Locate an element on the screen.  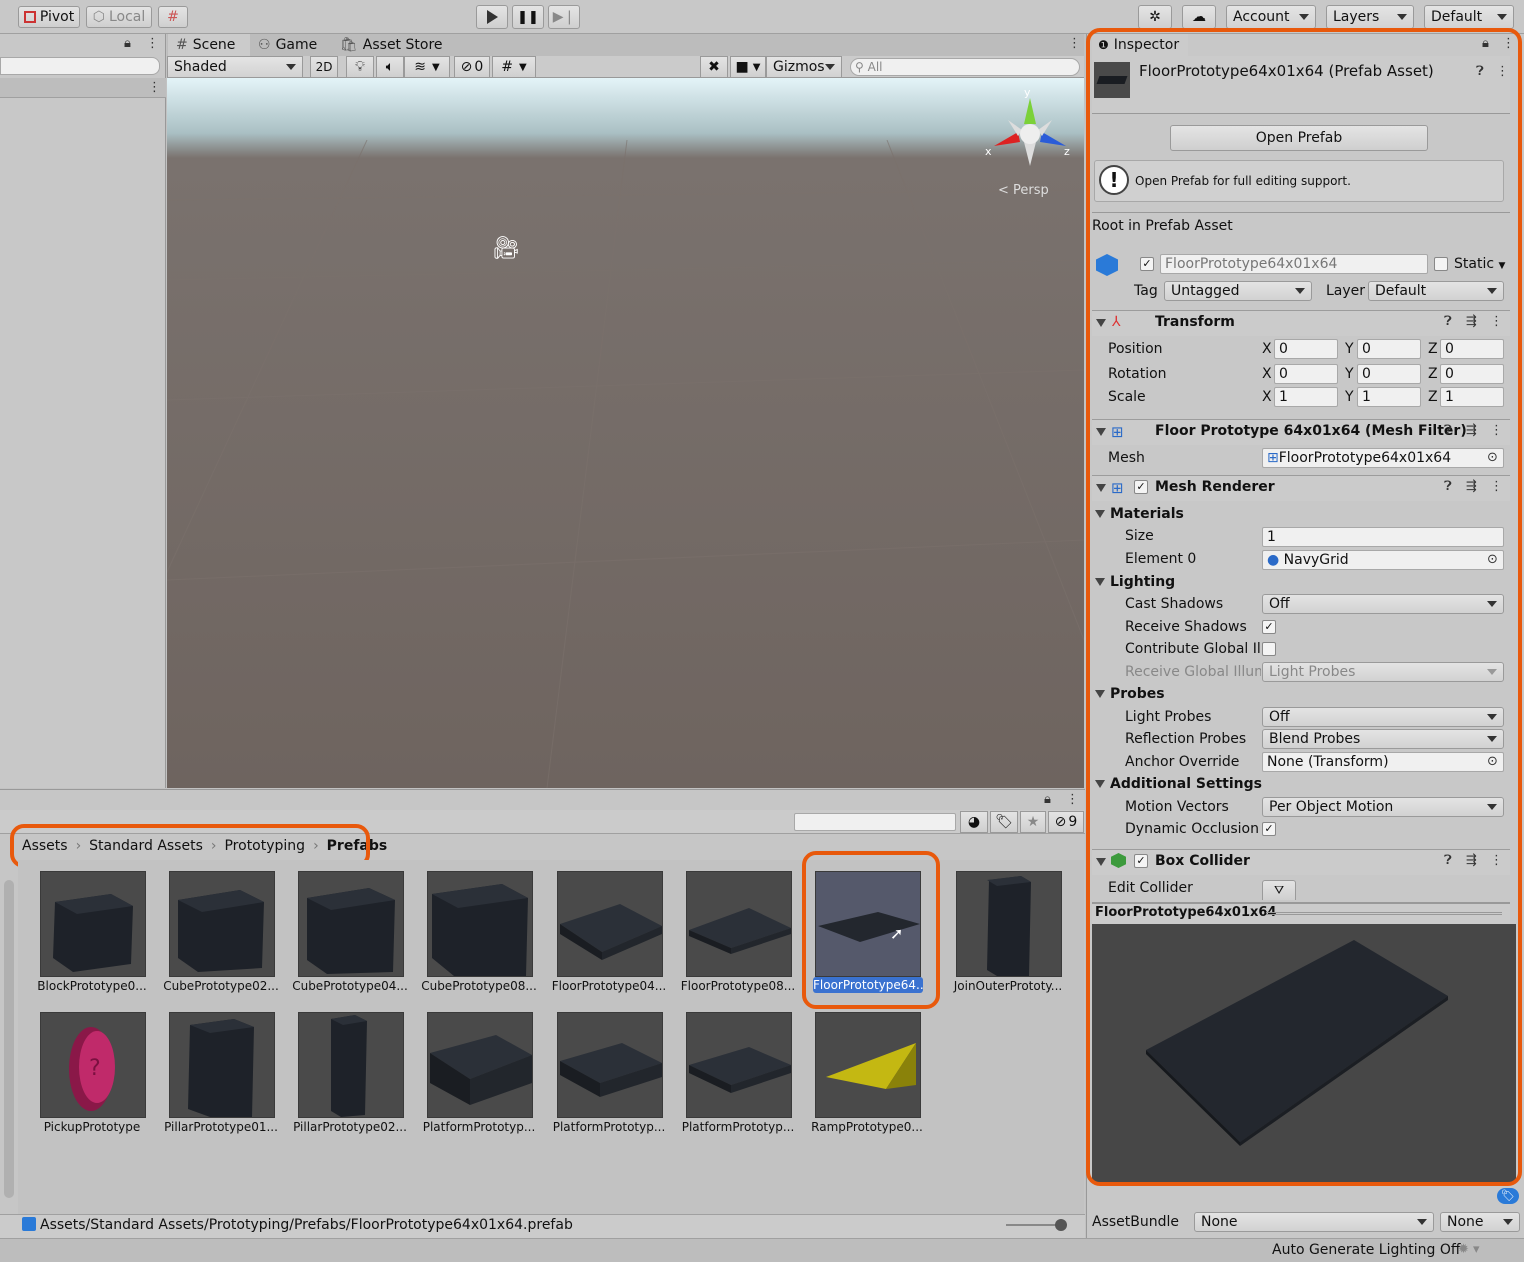
pause-icon: ❚❚ is located at coordinates (528, 17).